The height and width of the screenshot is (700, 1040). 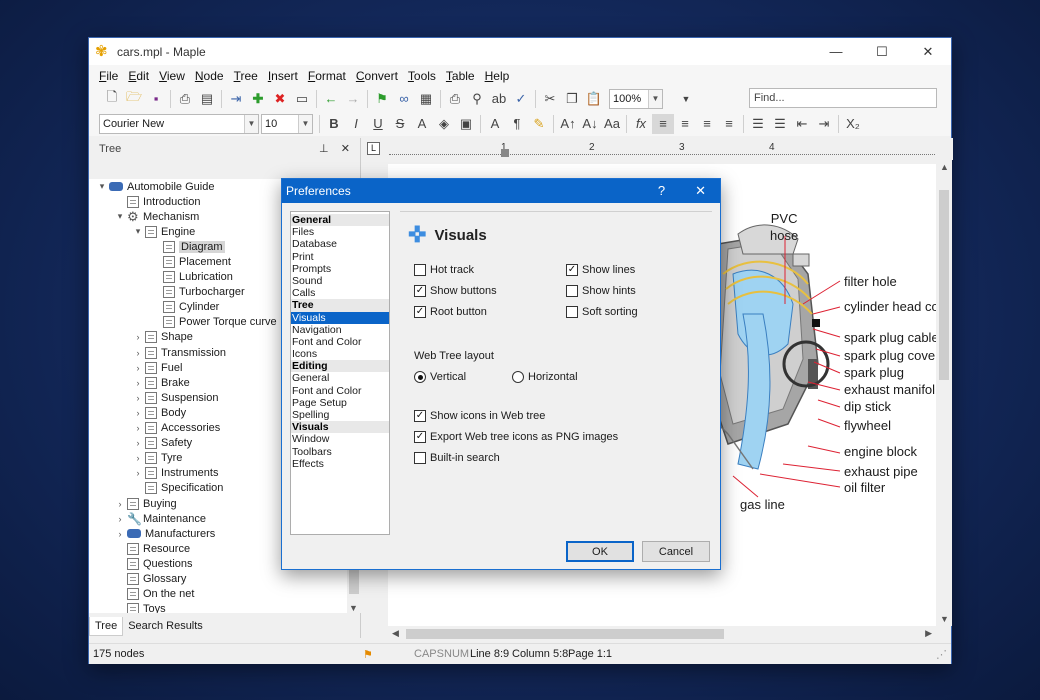 What do you see at coordinates (422, 124) in the screenshot?
I see `text-color-icon: A` at bounding box center [422, 124].